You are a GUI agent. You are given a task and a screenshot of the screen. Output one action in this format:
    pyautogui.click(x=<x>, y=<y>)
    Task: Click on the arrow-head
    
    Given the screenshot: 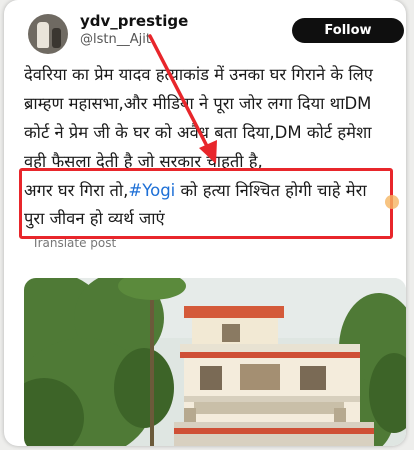 What is the action you would take?
    pyautogui.click(x=208, y=152)
    